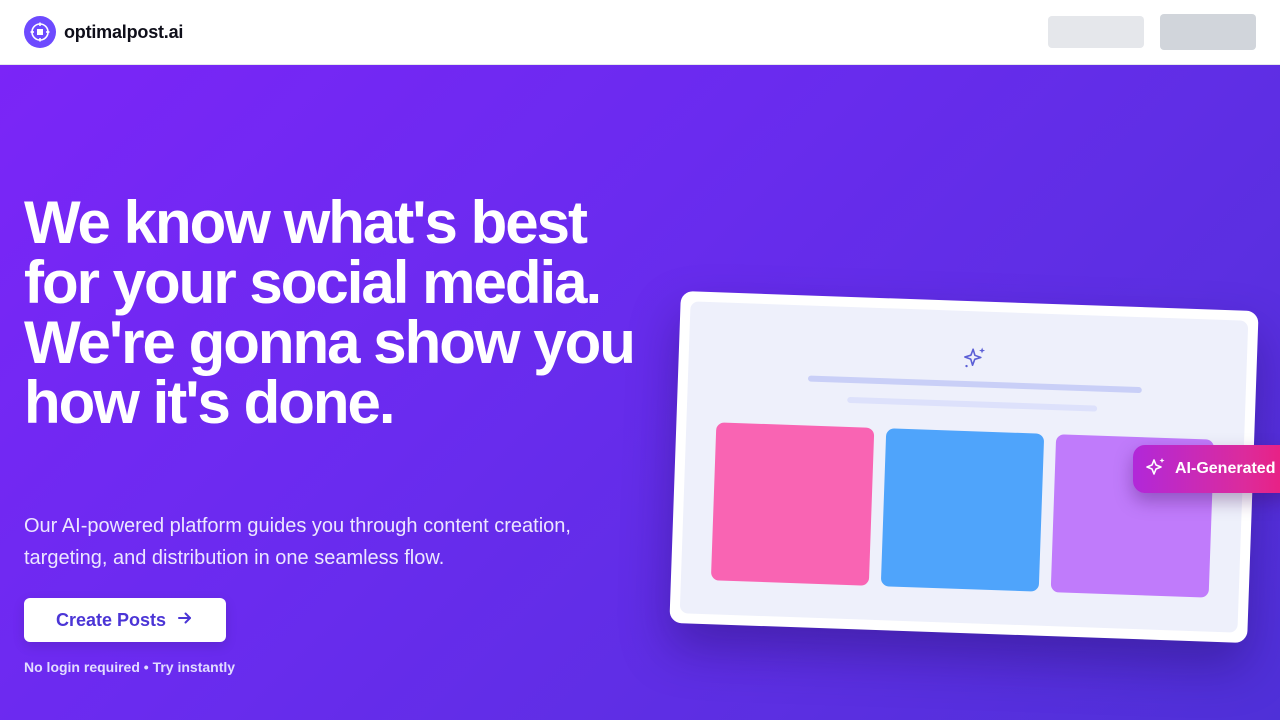 This screenshot has height=720, width=1280. I want to click on logo-icon, so click(40, 32).